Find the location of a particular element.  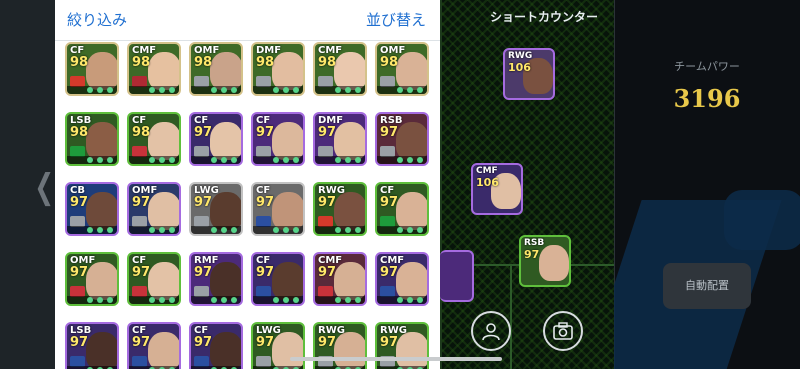

sort-button: 並び替え is located at coordinates (396, 19).